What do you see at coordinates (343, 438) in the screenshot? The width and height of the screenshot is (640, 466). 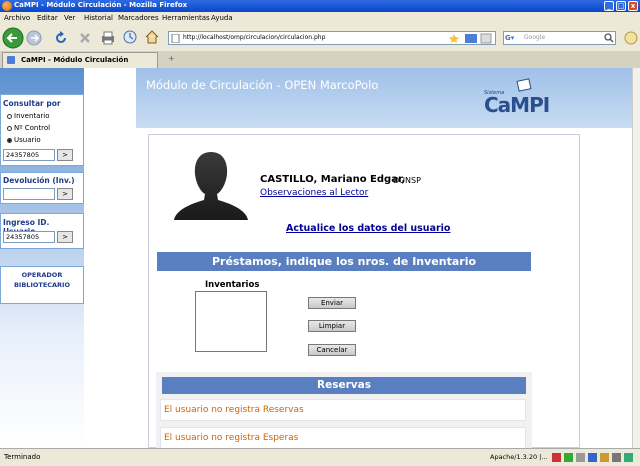 I see `no-esperas-message: El usuario no registra Esperas` at bounding box center [343, 438].